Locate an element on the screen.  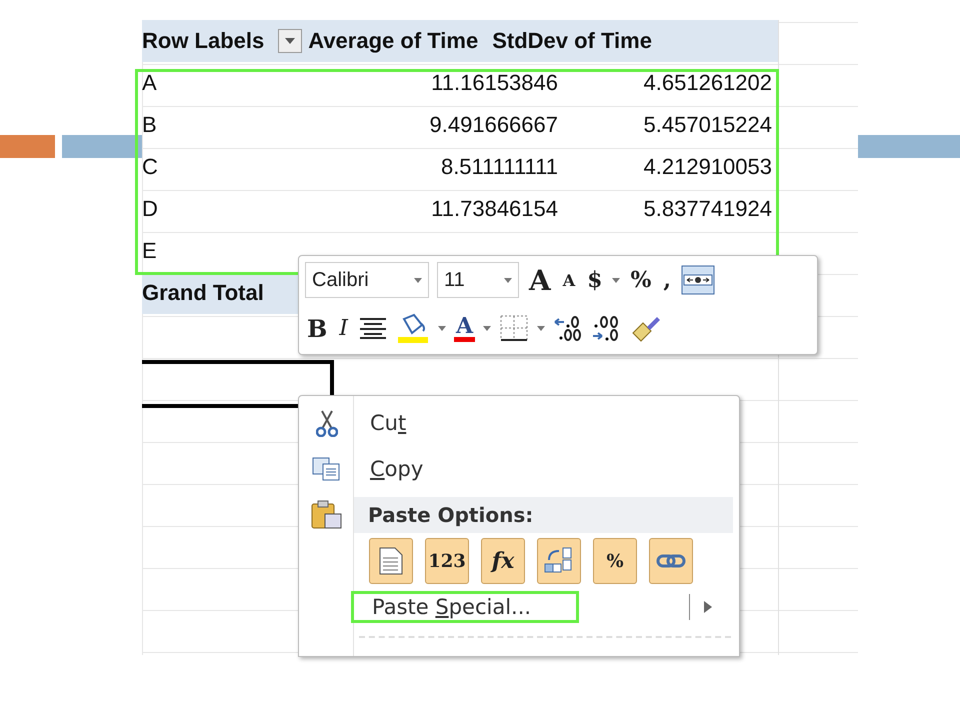
clipboard-icon is located at coordinates (326, 515).